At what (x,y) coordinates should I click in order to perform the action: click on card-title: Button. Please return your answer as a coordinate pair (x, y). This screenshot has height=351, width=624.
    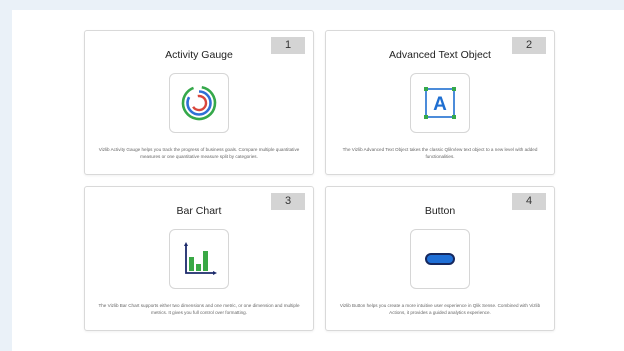
    Looking at the image, I should click on (440, 211).